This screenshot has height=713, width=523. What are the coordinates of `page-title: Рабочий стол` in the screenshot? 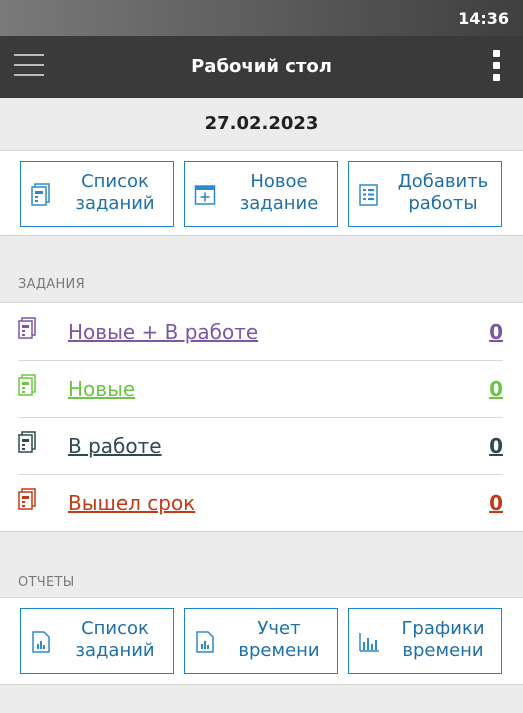 It's located at (261, 66).